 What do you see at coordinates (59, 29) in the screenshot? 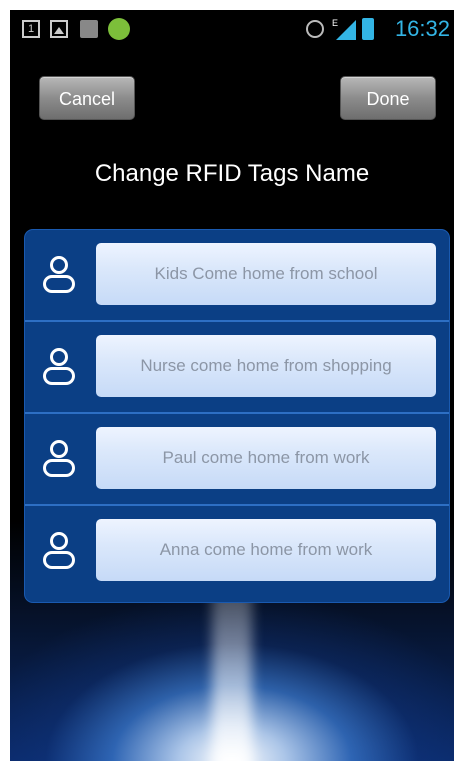
I see `gallery-icon` at bounding box center [59, 29].